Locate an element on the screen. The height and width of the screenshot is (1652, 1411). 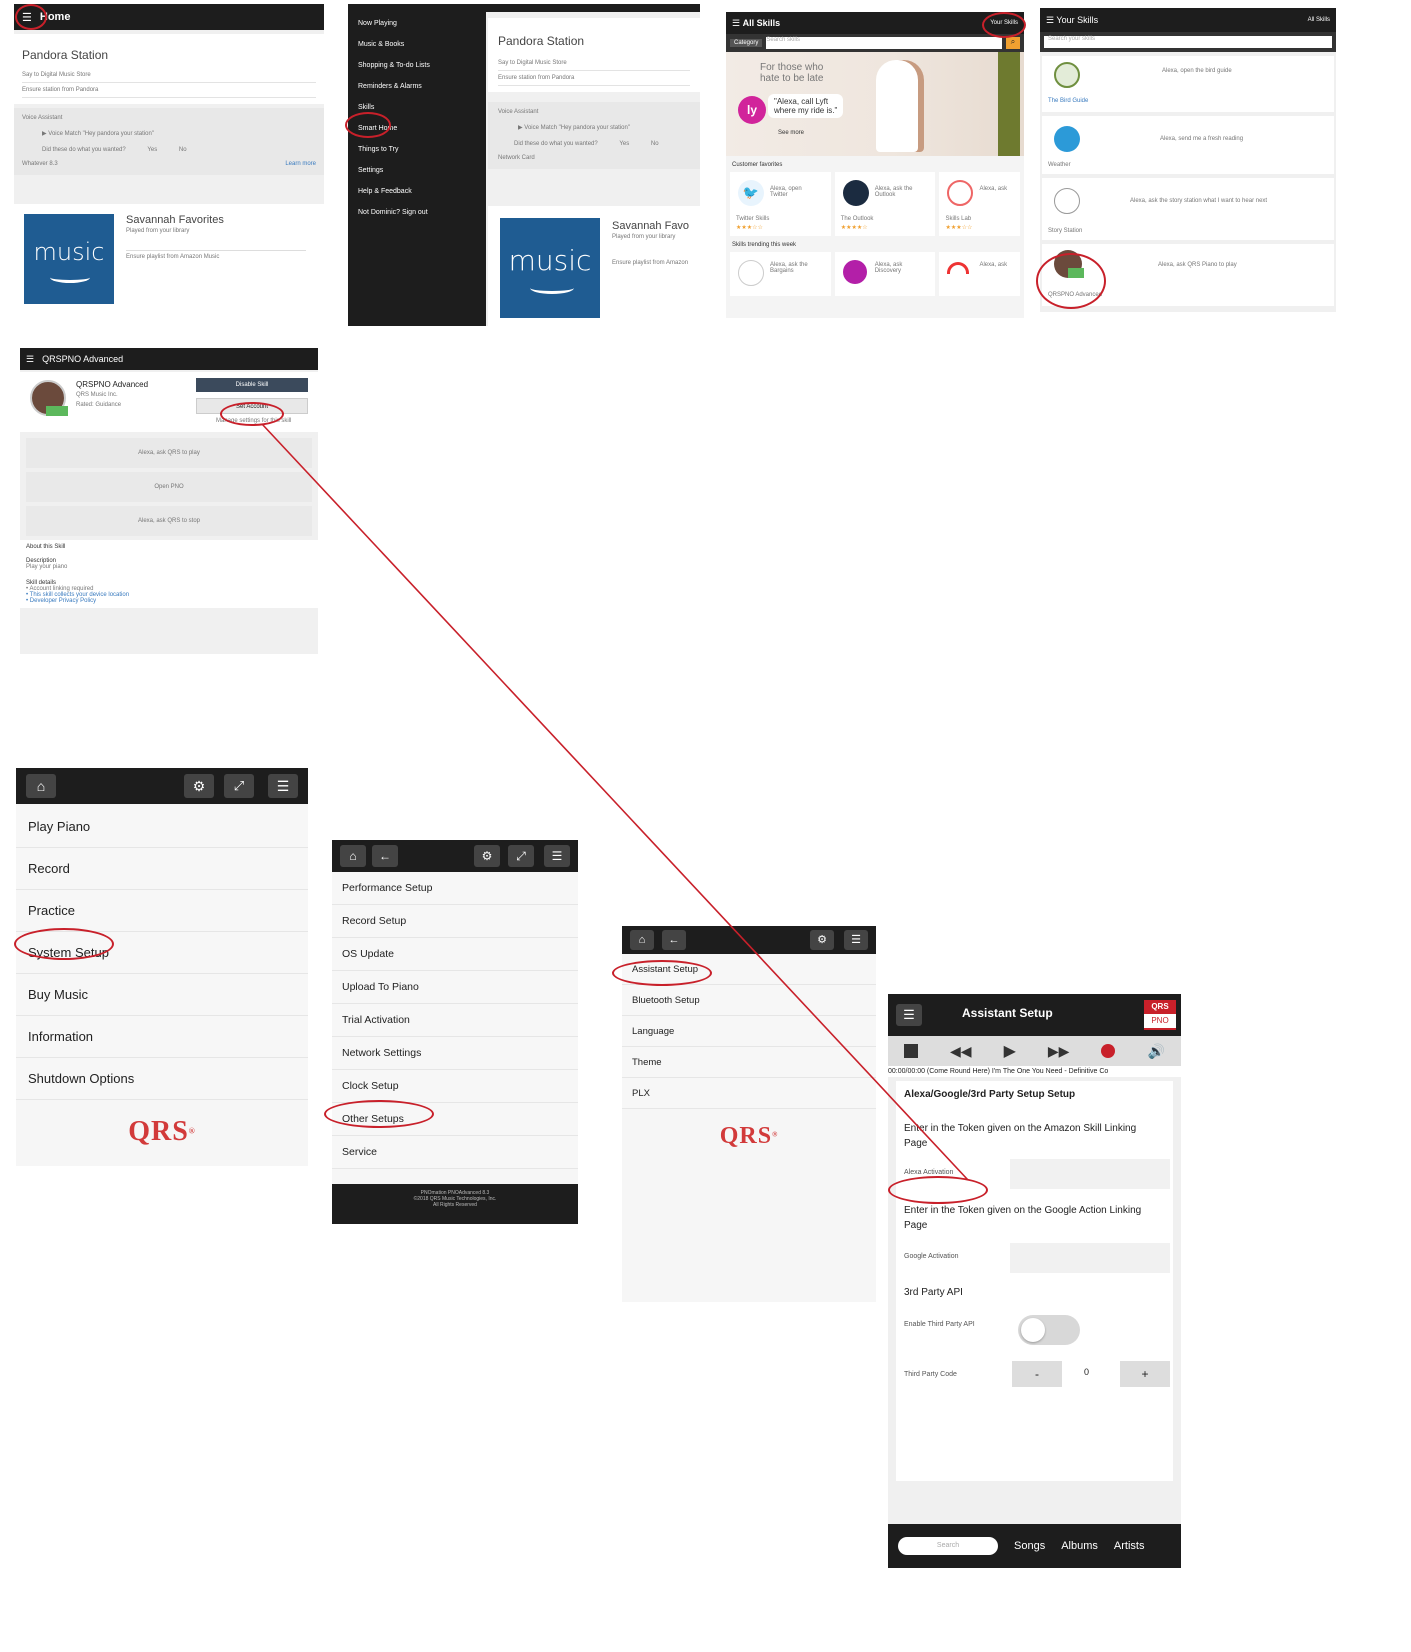
drawer-item: Things to Try is located at coordinates (417, 152).